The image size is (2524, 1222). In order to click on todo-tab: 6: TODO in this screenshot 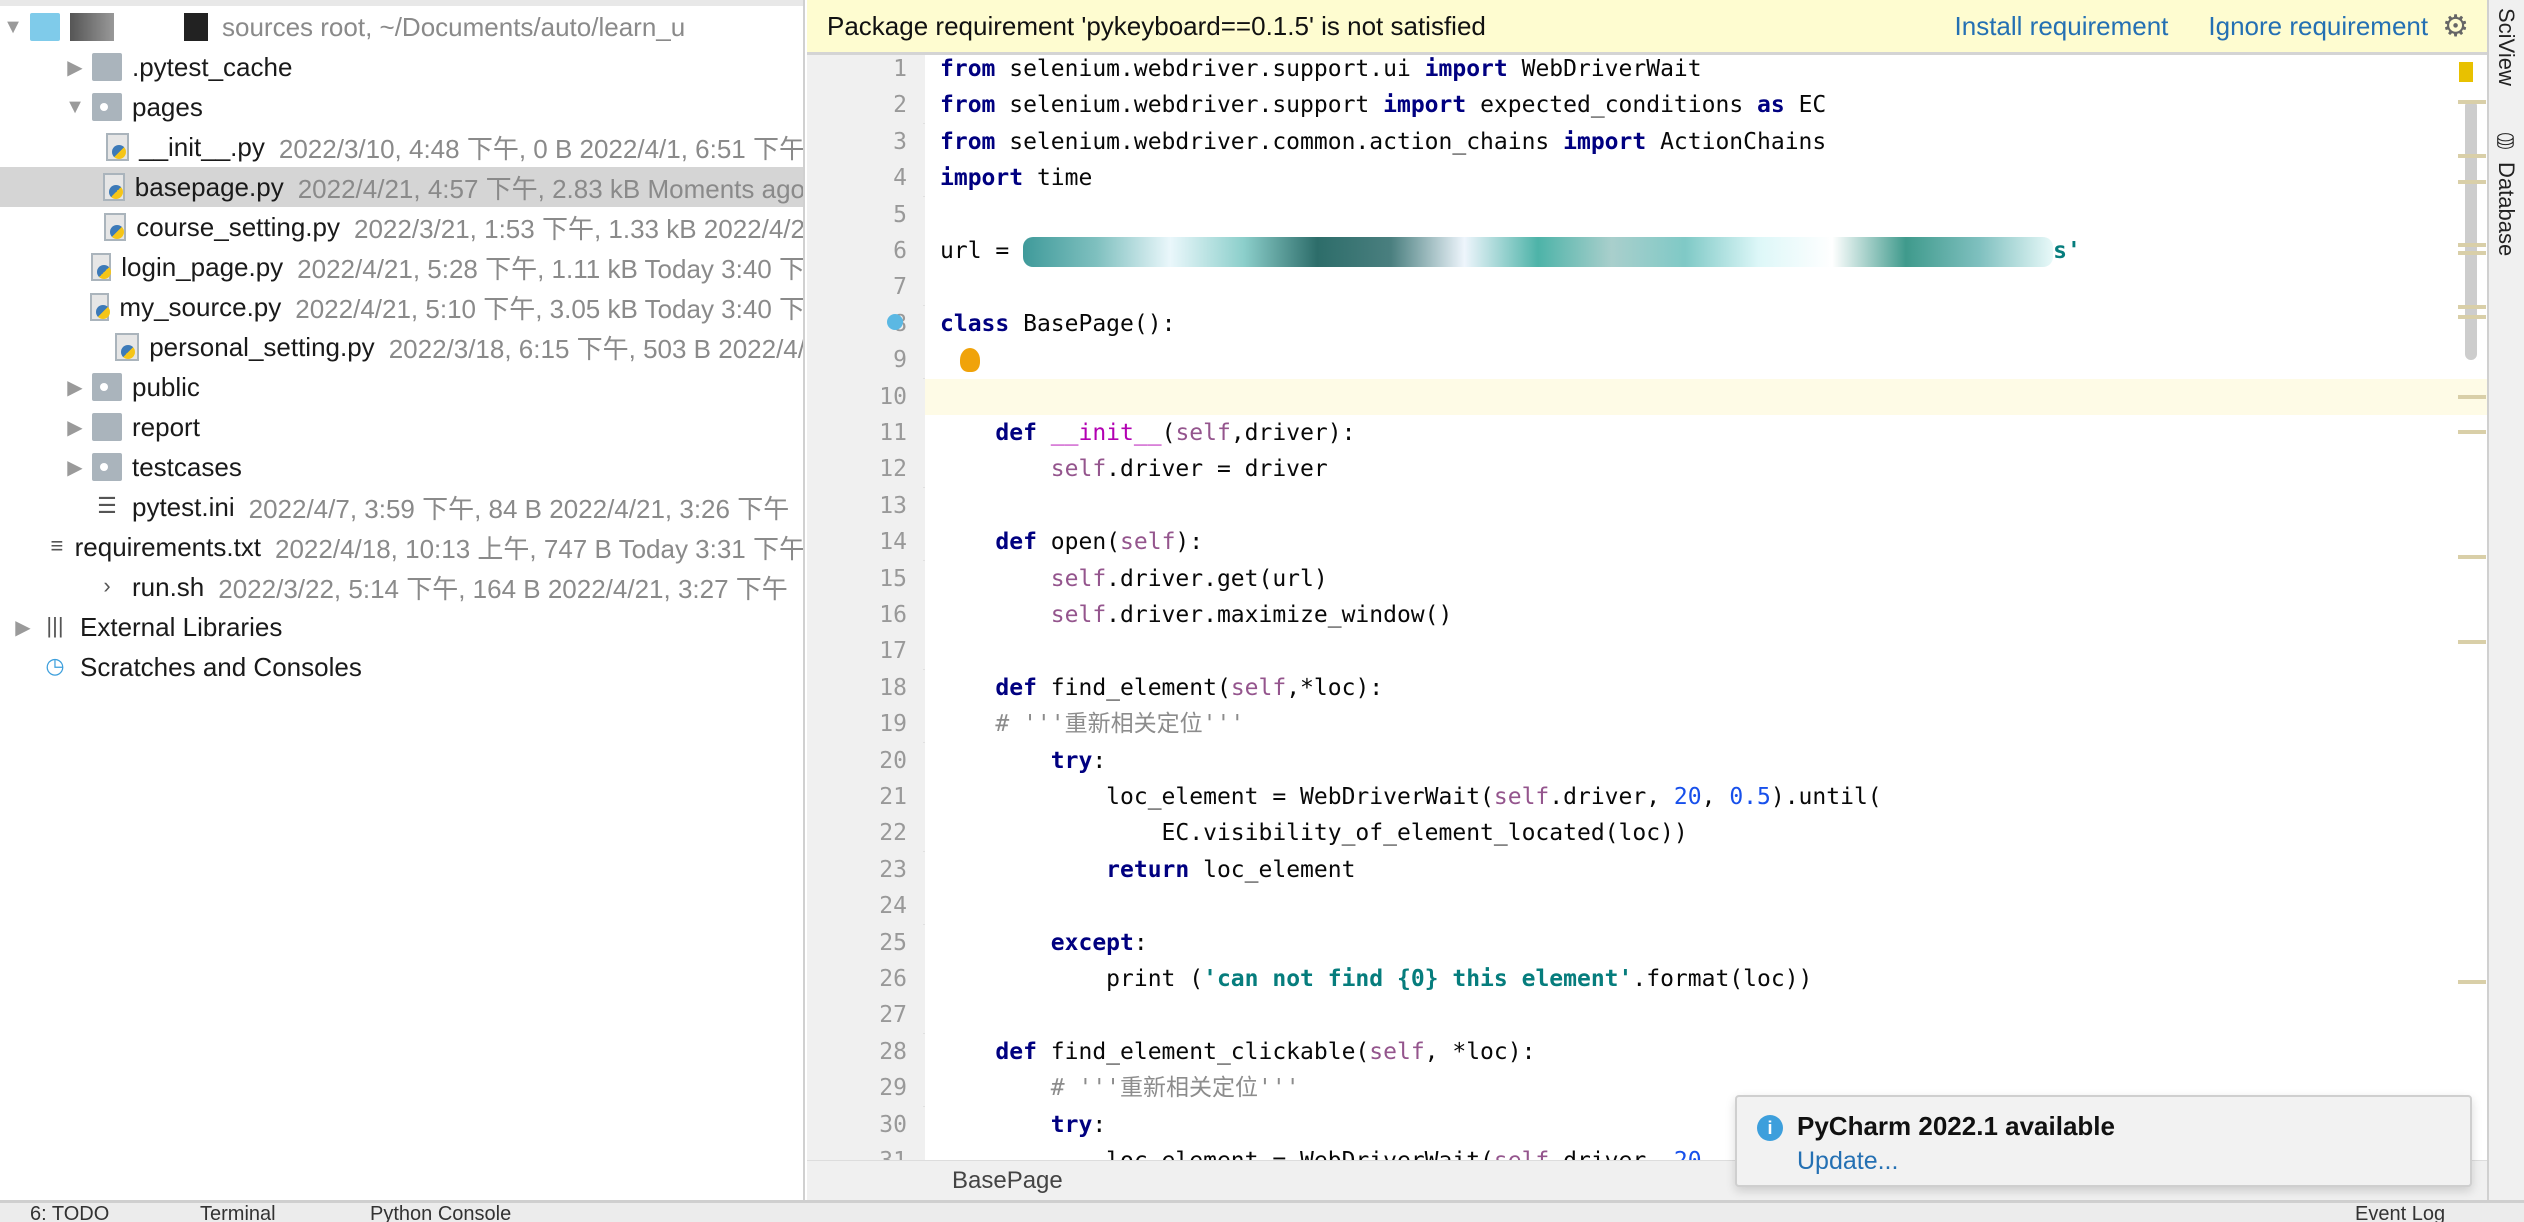, I will do `click(69, 1212)`.